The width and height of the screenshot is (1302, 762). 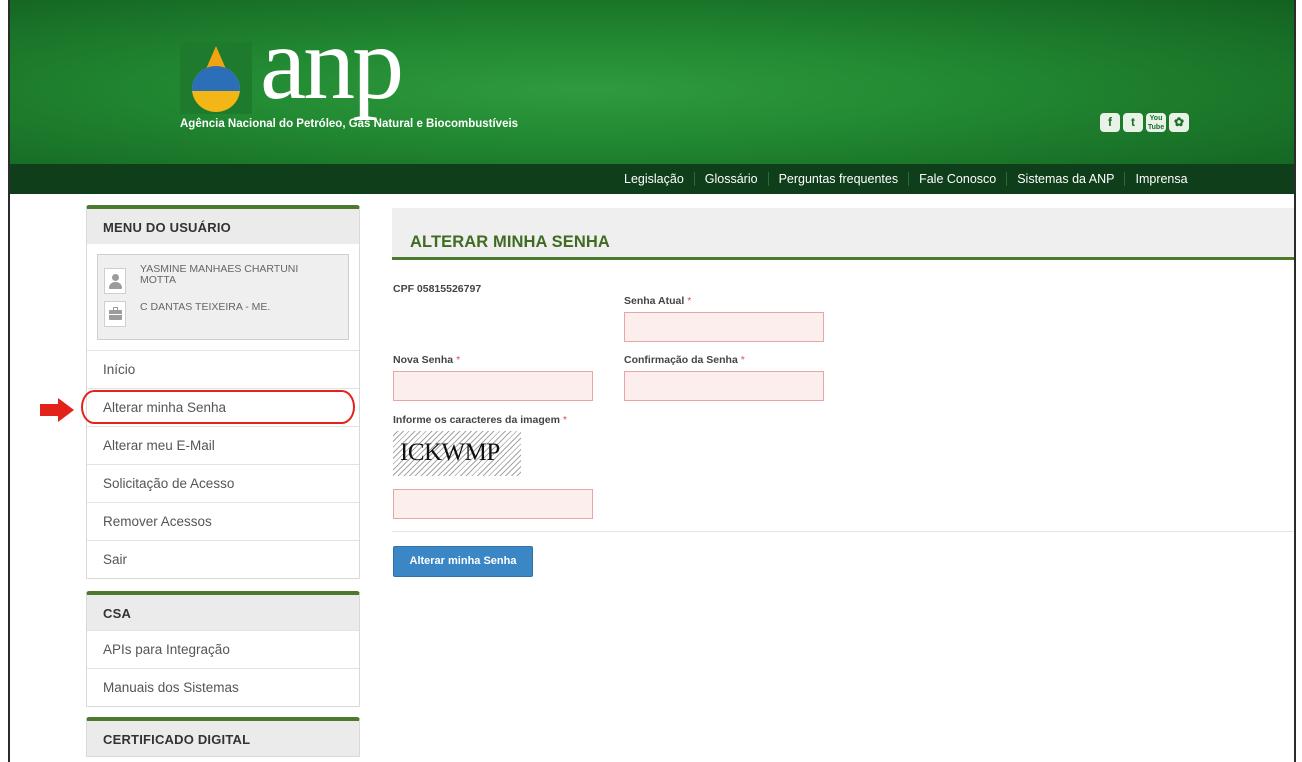 I want to click on csa-menu-title: CSA, so click(x=223, y=612).